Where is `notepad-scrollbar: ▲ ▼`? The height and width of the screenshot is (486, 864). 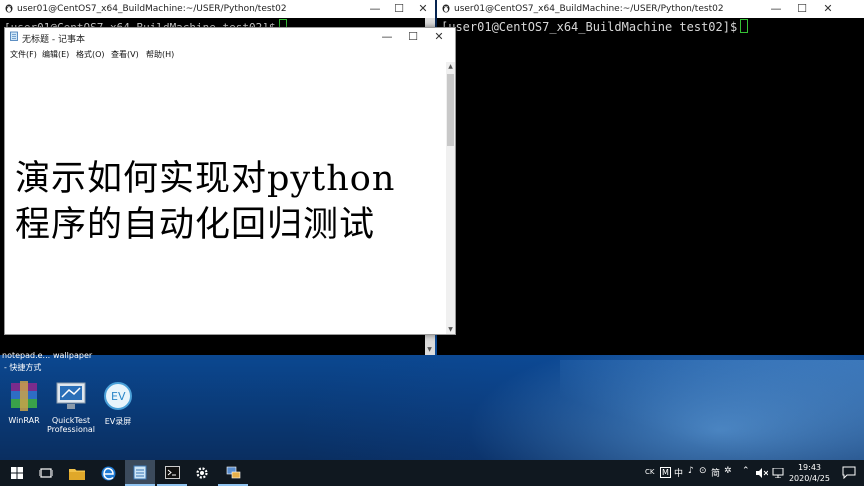 notepad-scrollbar: ▲ ▼ is located at coordinates (450, 198).